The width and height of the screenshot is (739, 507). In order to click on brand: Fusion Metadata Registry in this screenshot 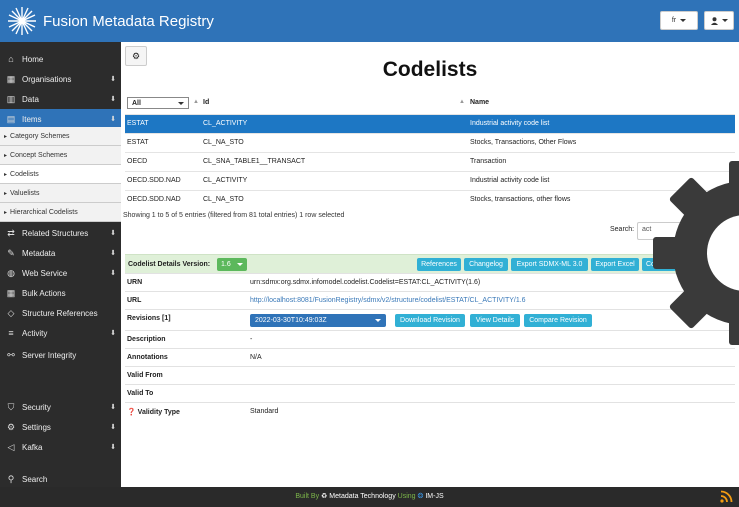, I will do `click(110, 21)`.